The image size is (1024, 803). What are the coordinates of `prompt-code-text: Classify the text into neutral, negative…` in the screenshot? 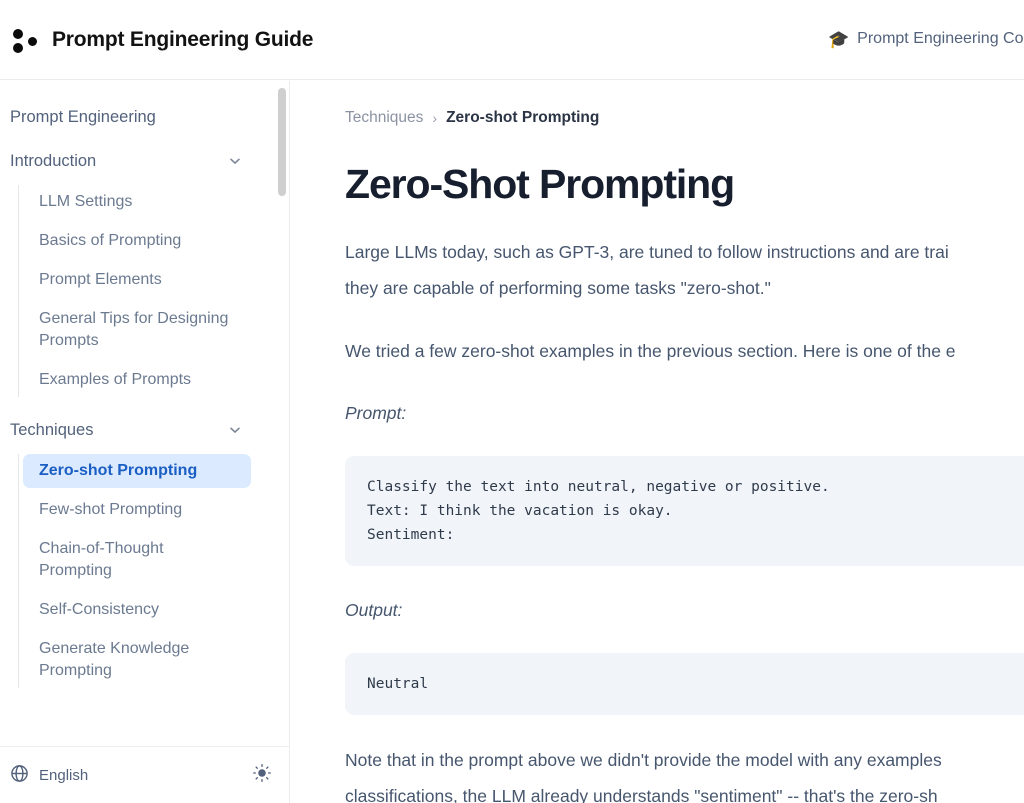 It's located at (598, 511).